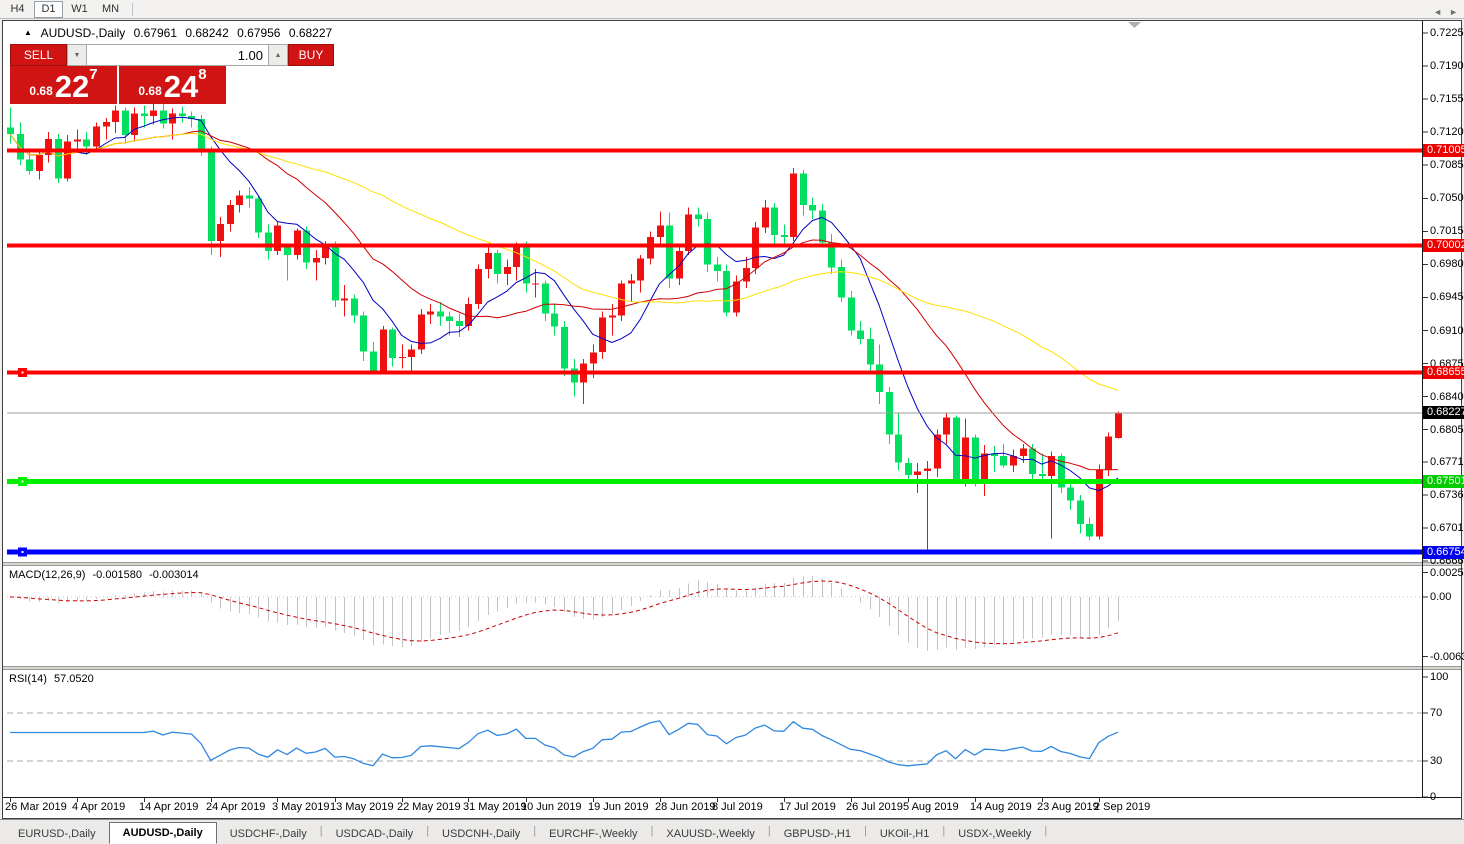 This screenshot has width=1464, height=844. Describe the element at coordinates (47, 575) in the screenshot. I see `macd-name: MACD(12,26,9)` at that location.